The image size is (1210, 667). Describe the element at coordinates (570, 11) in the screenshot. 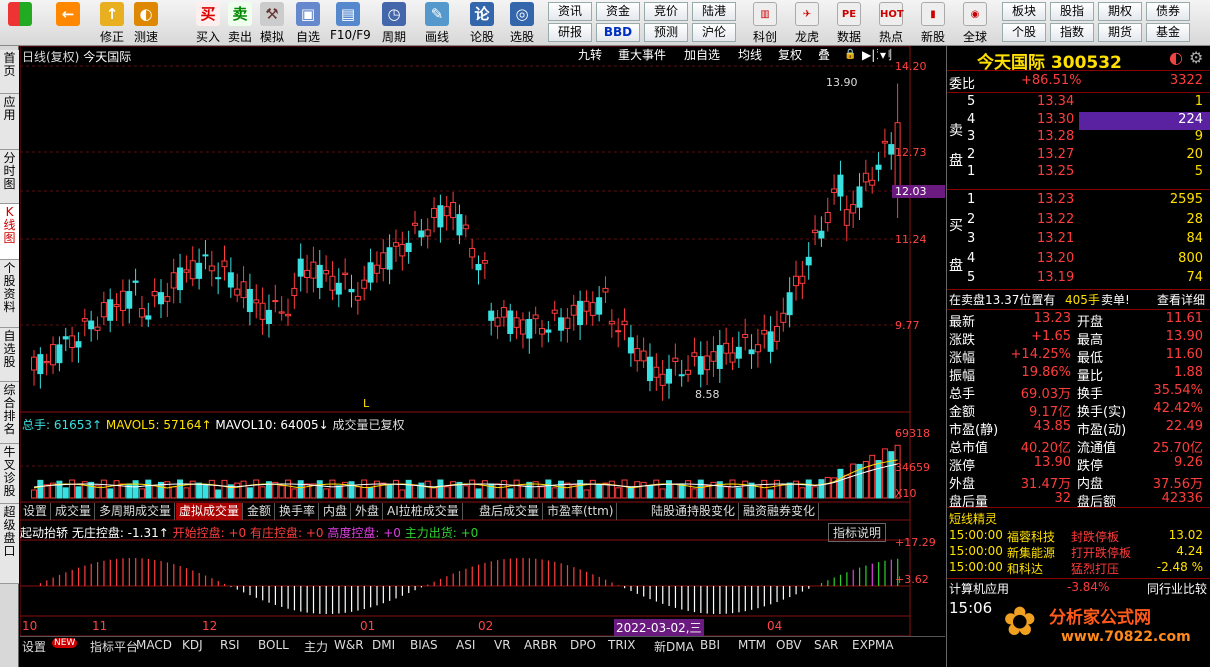

I see `toolbar-grid-0: 资讯` at that location.